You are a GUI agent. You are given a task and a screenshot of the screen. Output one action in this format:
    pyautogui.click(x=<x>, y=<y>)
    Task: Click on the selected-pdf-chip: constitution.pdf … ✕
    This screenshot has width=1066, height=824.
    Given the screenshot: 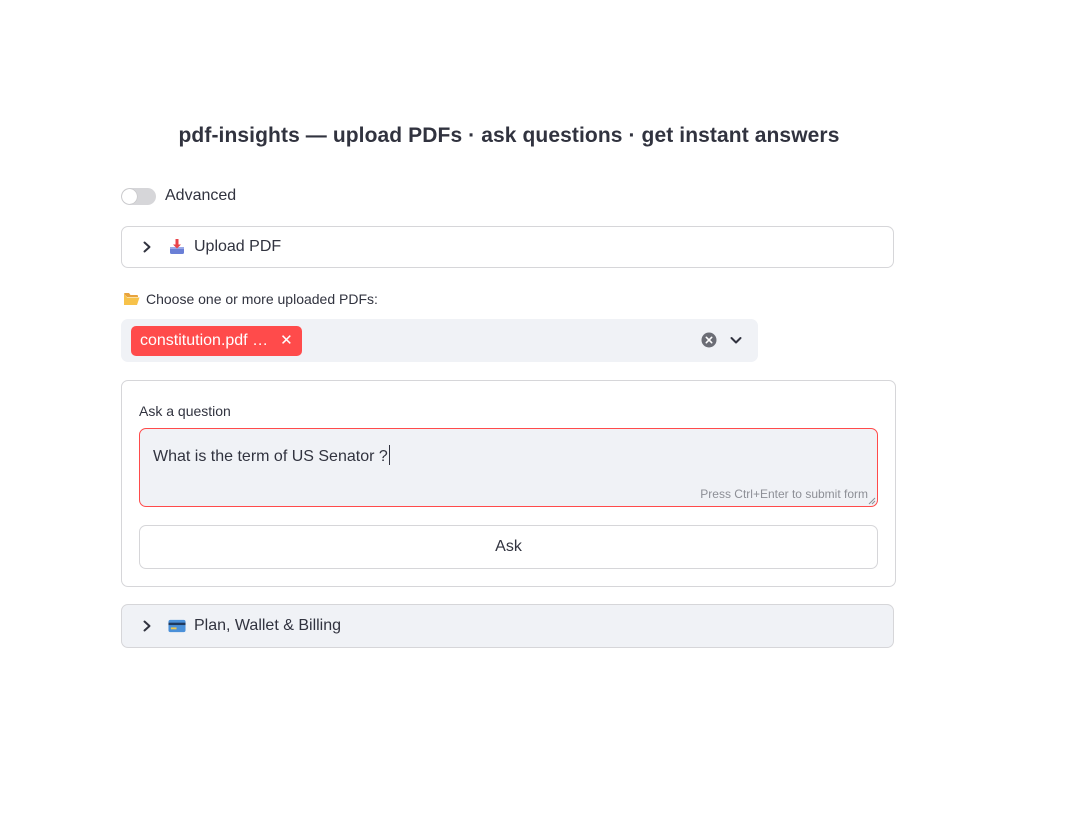 What is the action you would take?
    pyautogui.click(x=216, y=340)
    